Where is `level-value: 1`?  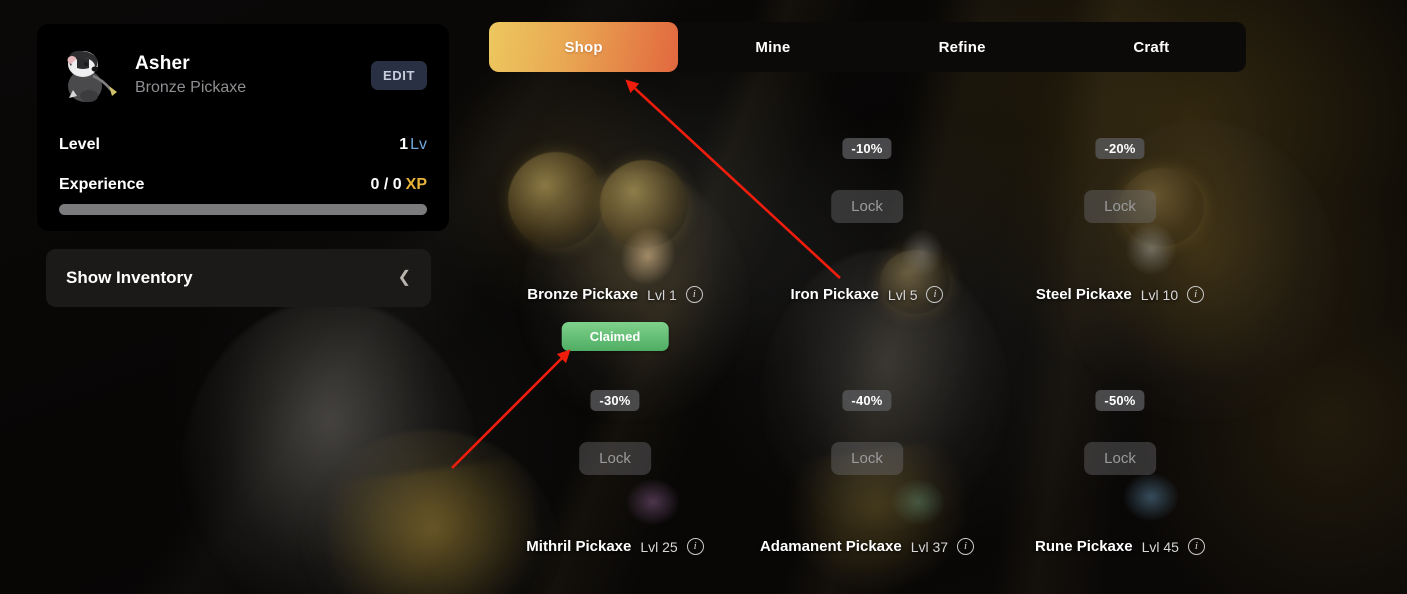 level-value: 1 is located at coordinates (404, 144).